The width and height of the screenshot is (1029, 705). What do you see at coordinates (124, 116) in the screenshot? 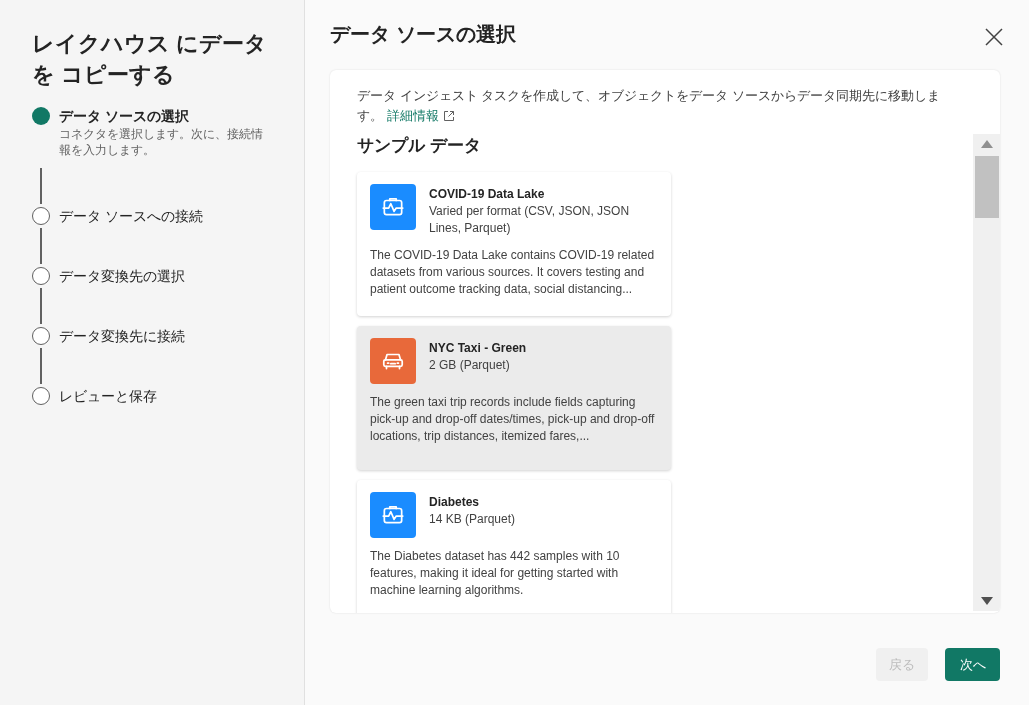
I see `step-label: データ ソースの選択` at bounding box center [124, 116].